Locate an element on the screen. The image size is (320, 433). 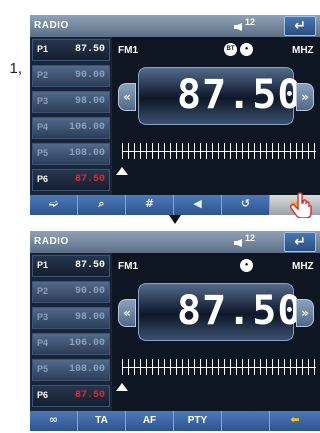
function-button-2: ⌕ is located at coordinates (102, 205).